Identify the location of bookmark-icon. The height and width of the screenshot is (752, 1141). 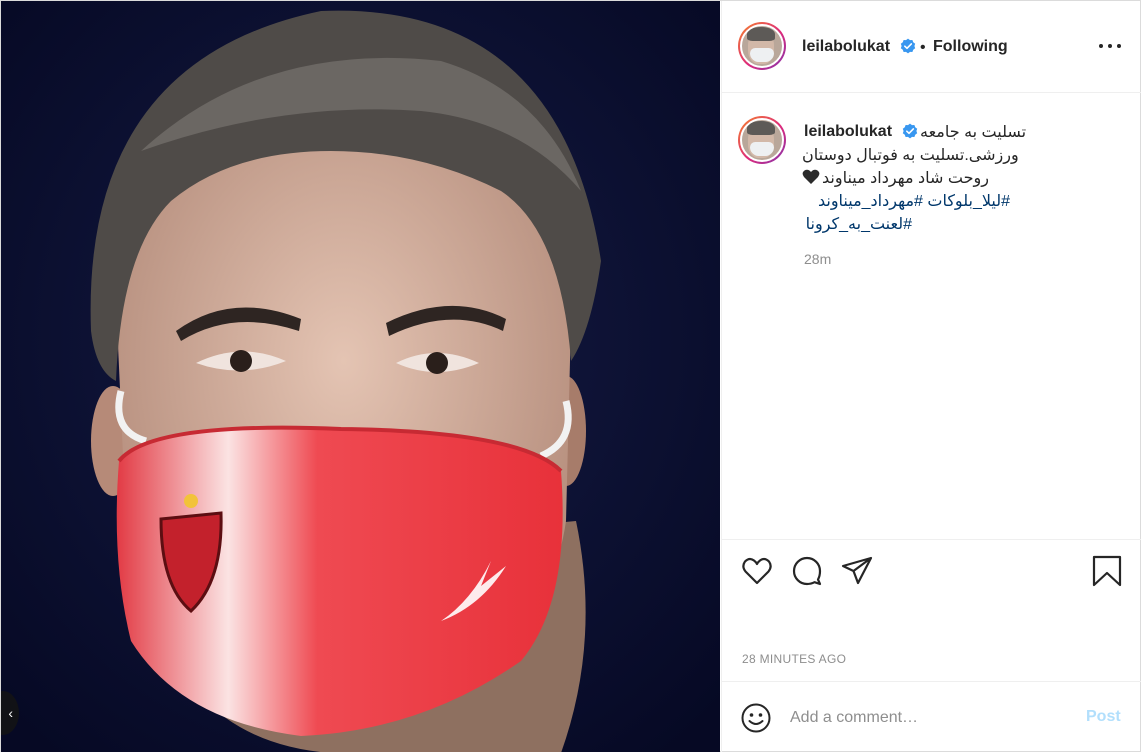
(1107, 571).